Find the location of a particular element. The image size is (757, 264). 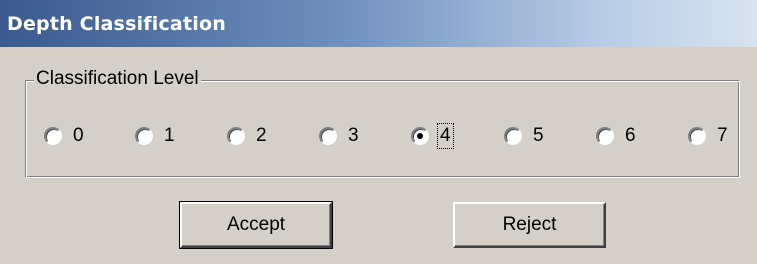

group-label: Classification Level is located at coordinates (117, 79).